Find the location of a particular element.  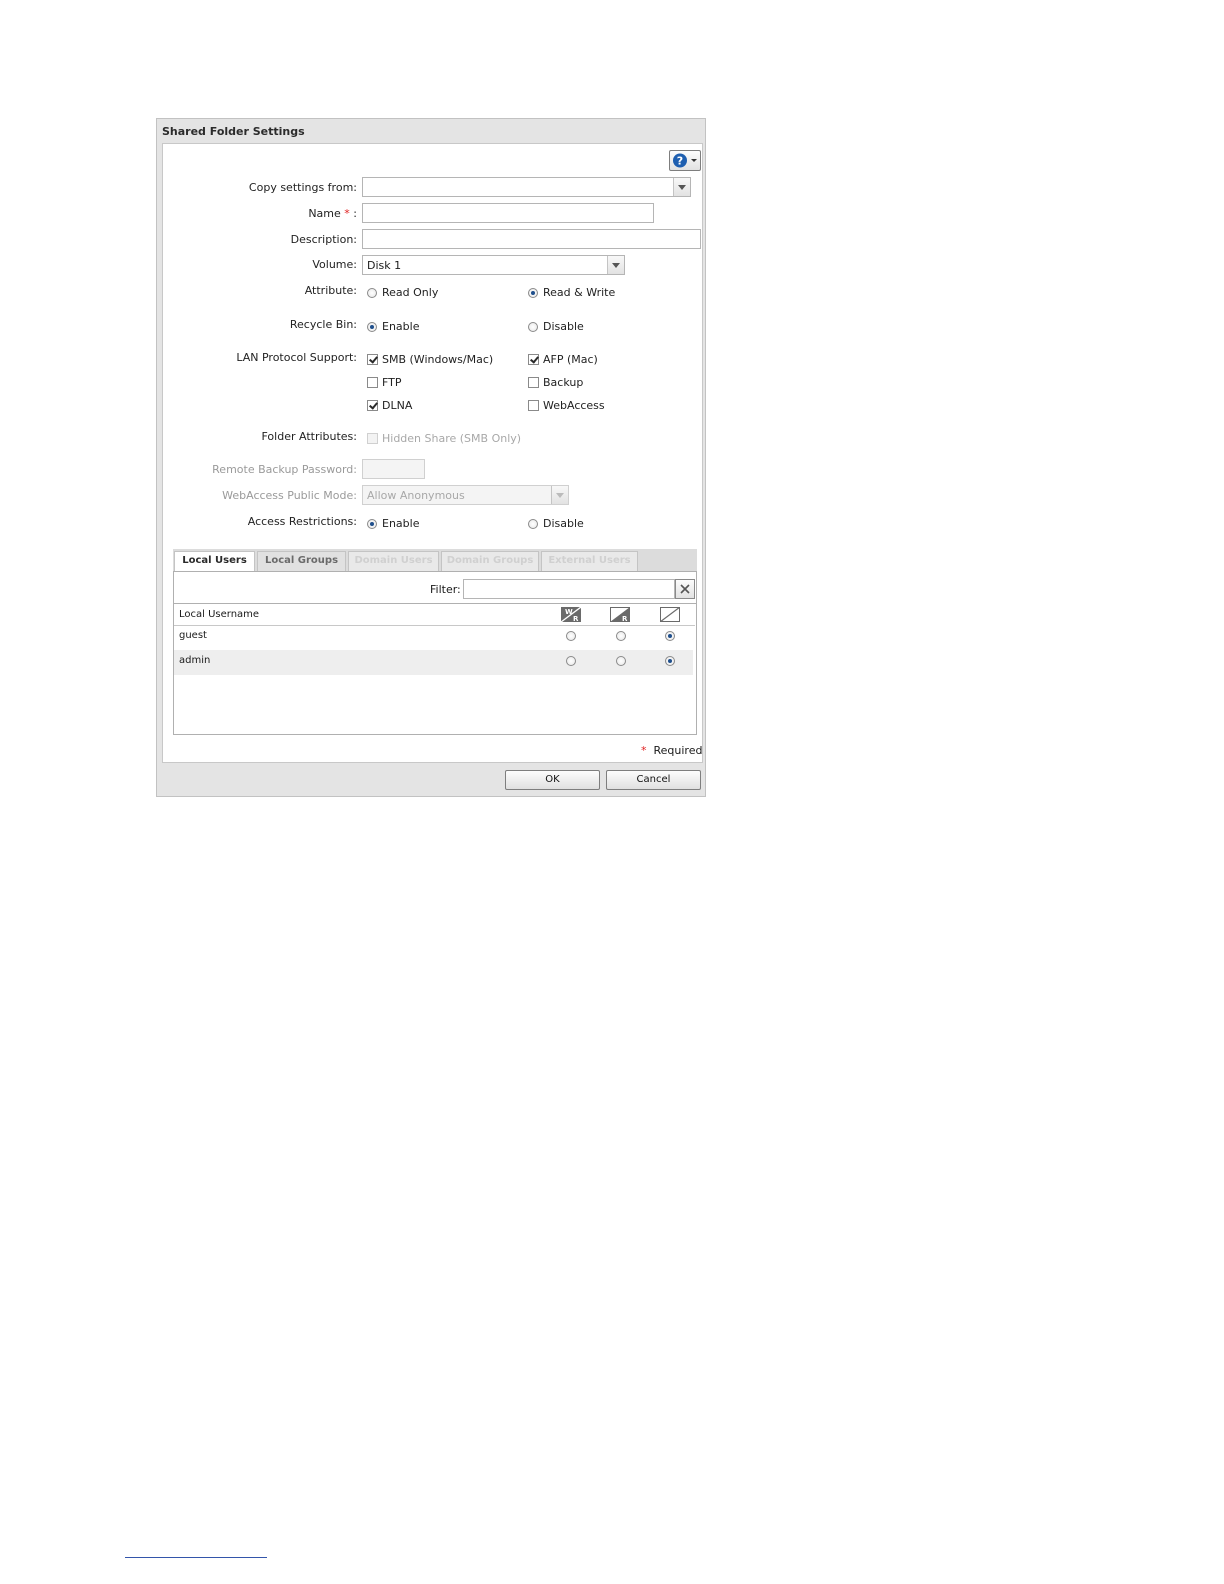

webaccess-mode-select: Allow Anonymous is located at coordinates (465, 495).